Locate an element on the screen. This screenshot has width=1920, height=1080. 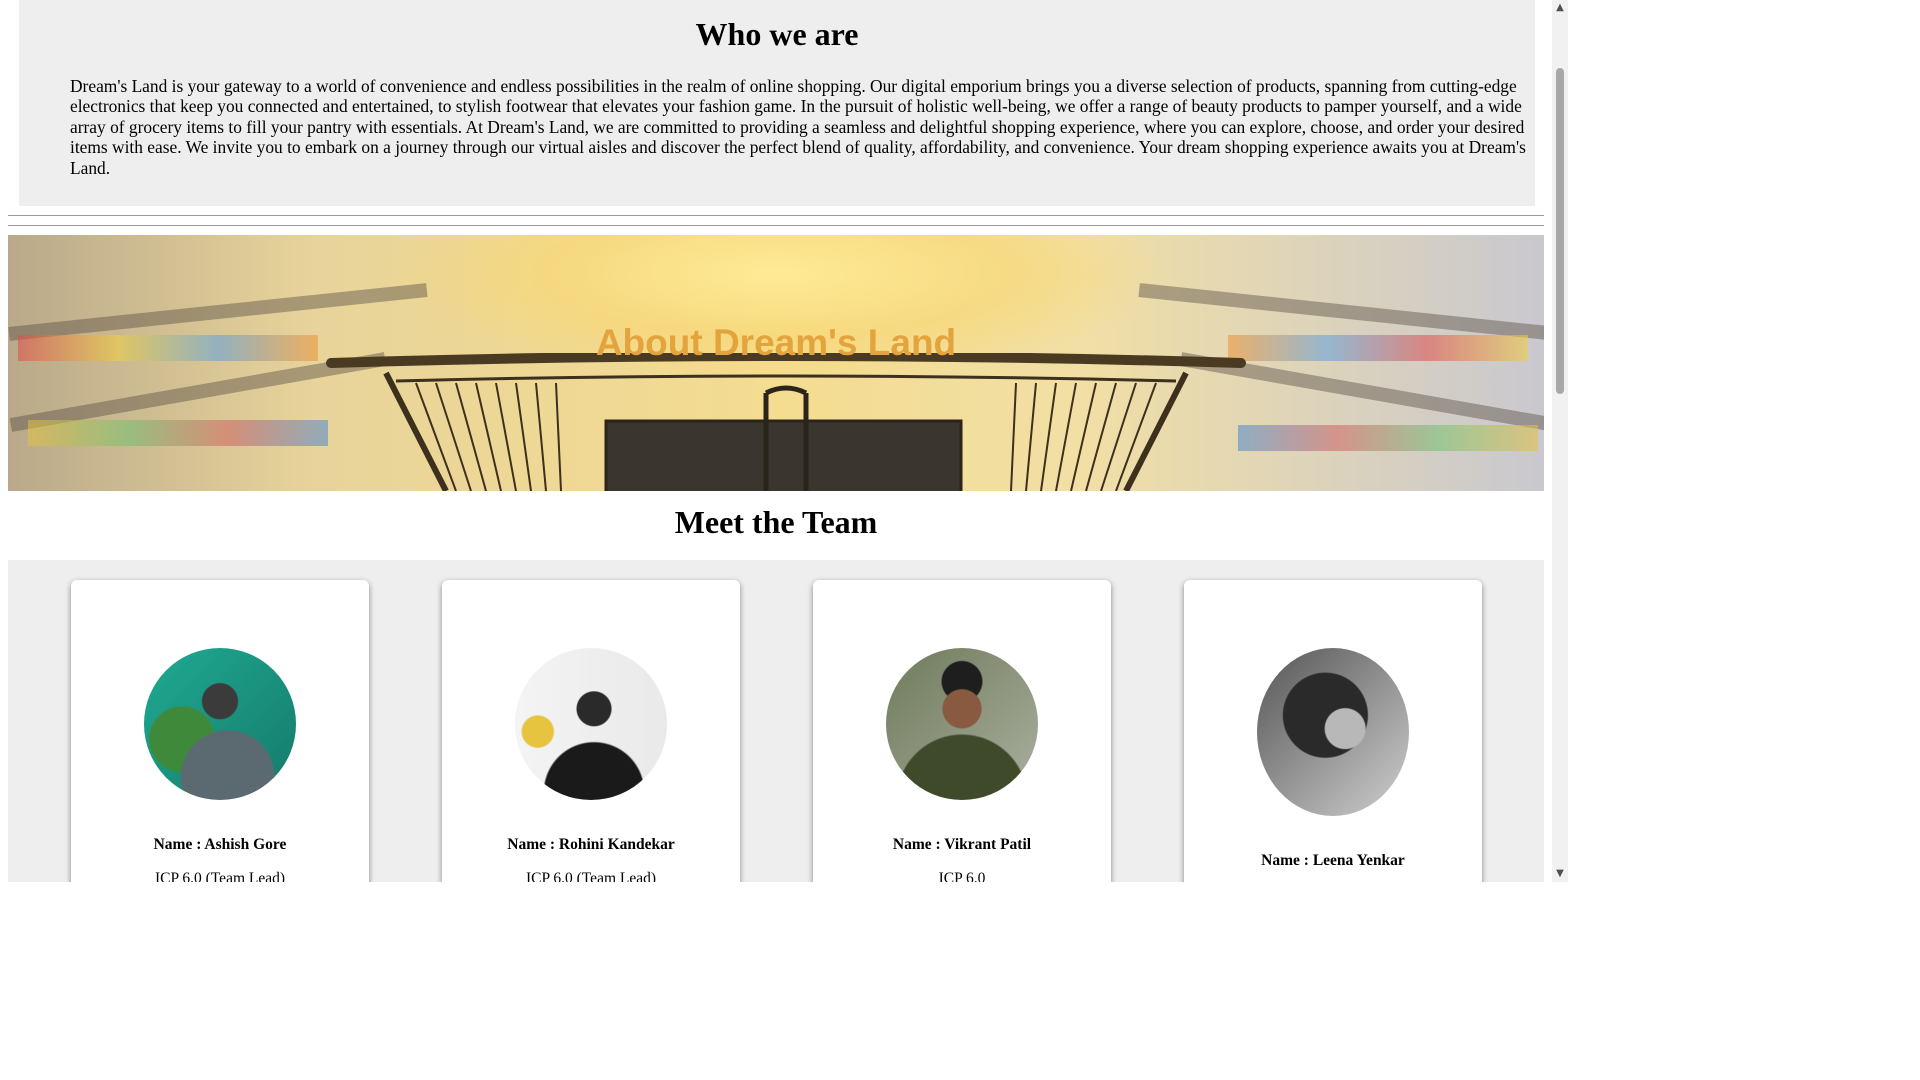
team-member-card: Name : Ashish Gore ICP 6.0 (Team Lead) is located at coordinates (220, 731).